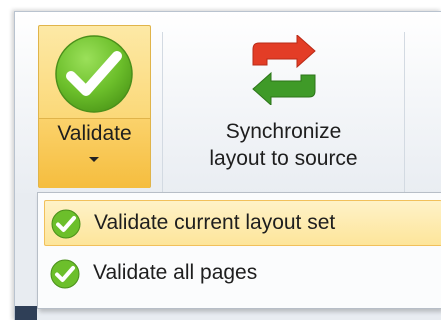 Image resolution: width=441 pixels, height=320 pixels. What do you see at coordinates (175, 272) in the screenshot?
I see `menu-item-label: Validate all pages` at bounding box center [175, 272].